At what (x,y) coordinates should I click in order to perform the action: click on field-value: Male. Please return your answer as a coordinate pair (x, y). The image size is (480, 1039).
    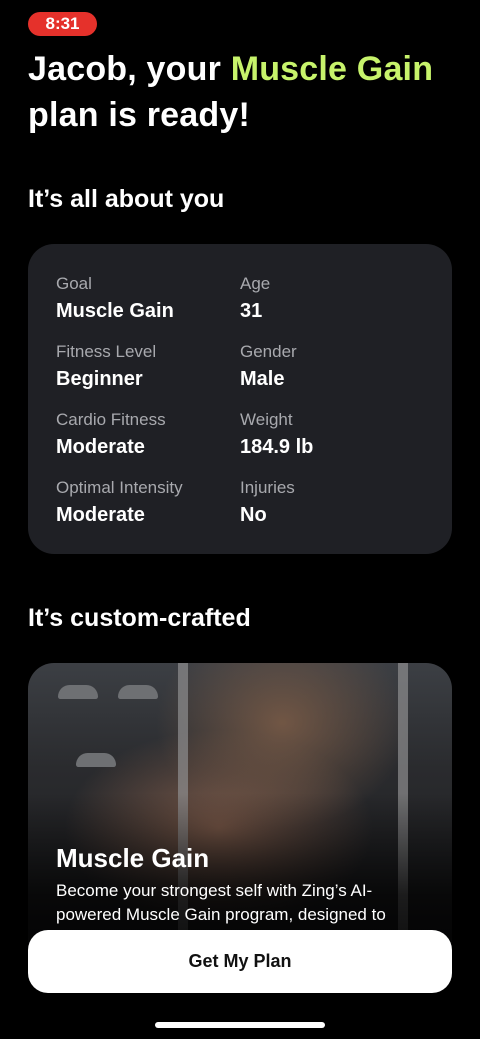
    Looking at the image, I should click on (262, 379).